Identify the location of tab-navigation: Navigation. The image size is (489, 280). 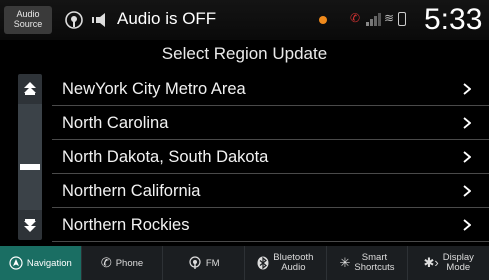
(41, 263).